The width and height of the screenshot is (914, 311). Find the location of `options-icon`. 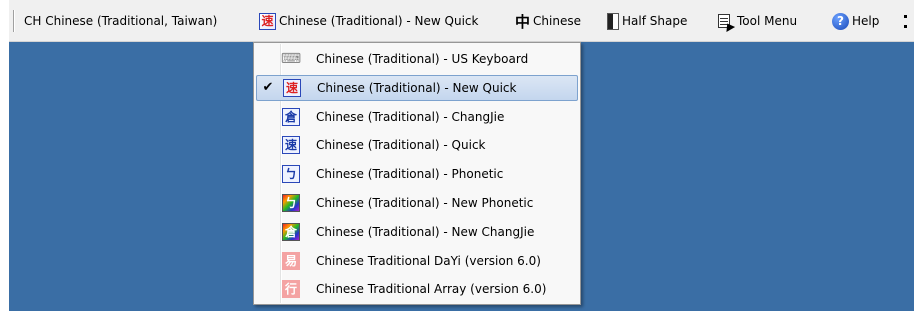

options-icon is located at coordinates (905, 21).